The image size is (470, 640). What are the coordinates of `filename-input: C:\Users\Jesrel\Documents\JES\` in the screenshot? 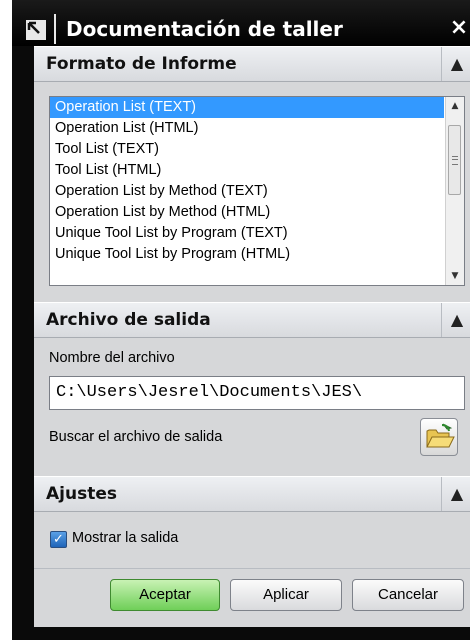 It's located at (257, 393).